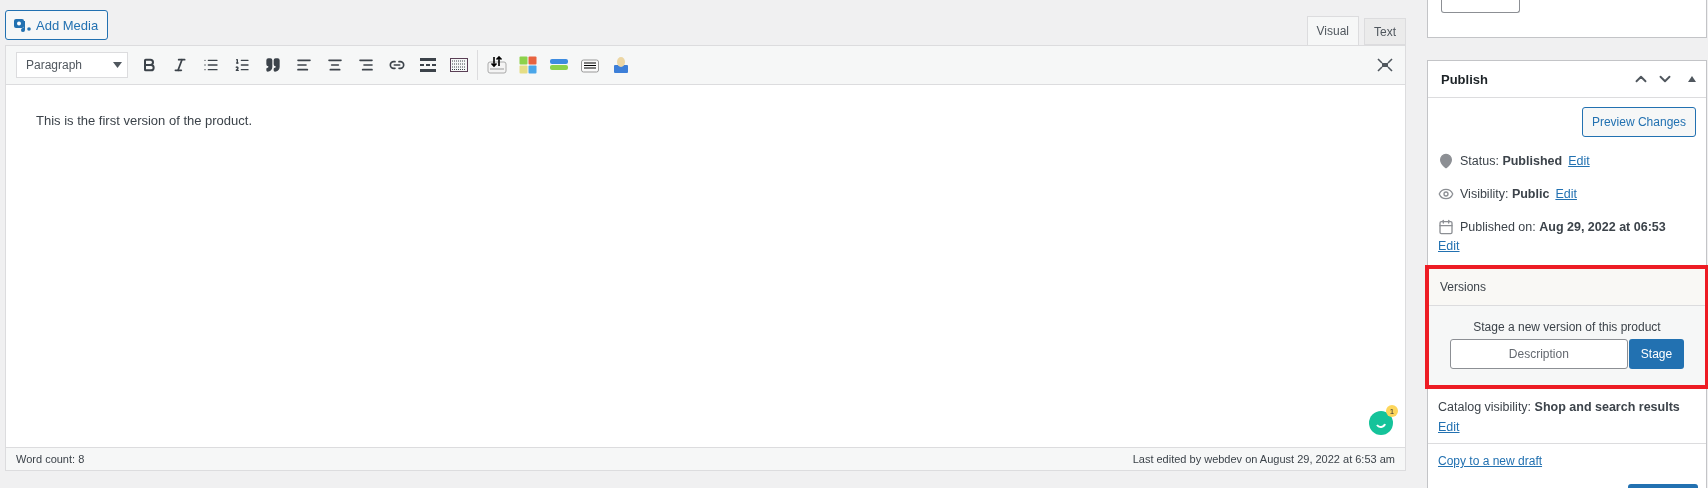 This screenshot has width=1708, height=488. I want to click on catalog-visibility: Catalog visibility: Shop and search results, so click(1559, 407).